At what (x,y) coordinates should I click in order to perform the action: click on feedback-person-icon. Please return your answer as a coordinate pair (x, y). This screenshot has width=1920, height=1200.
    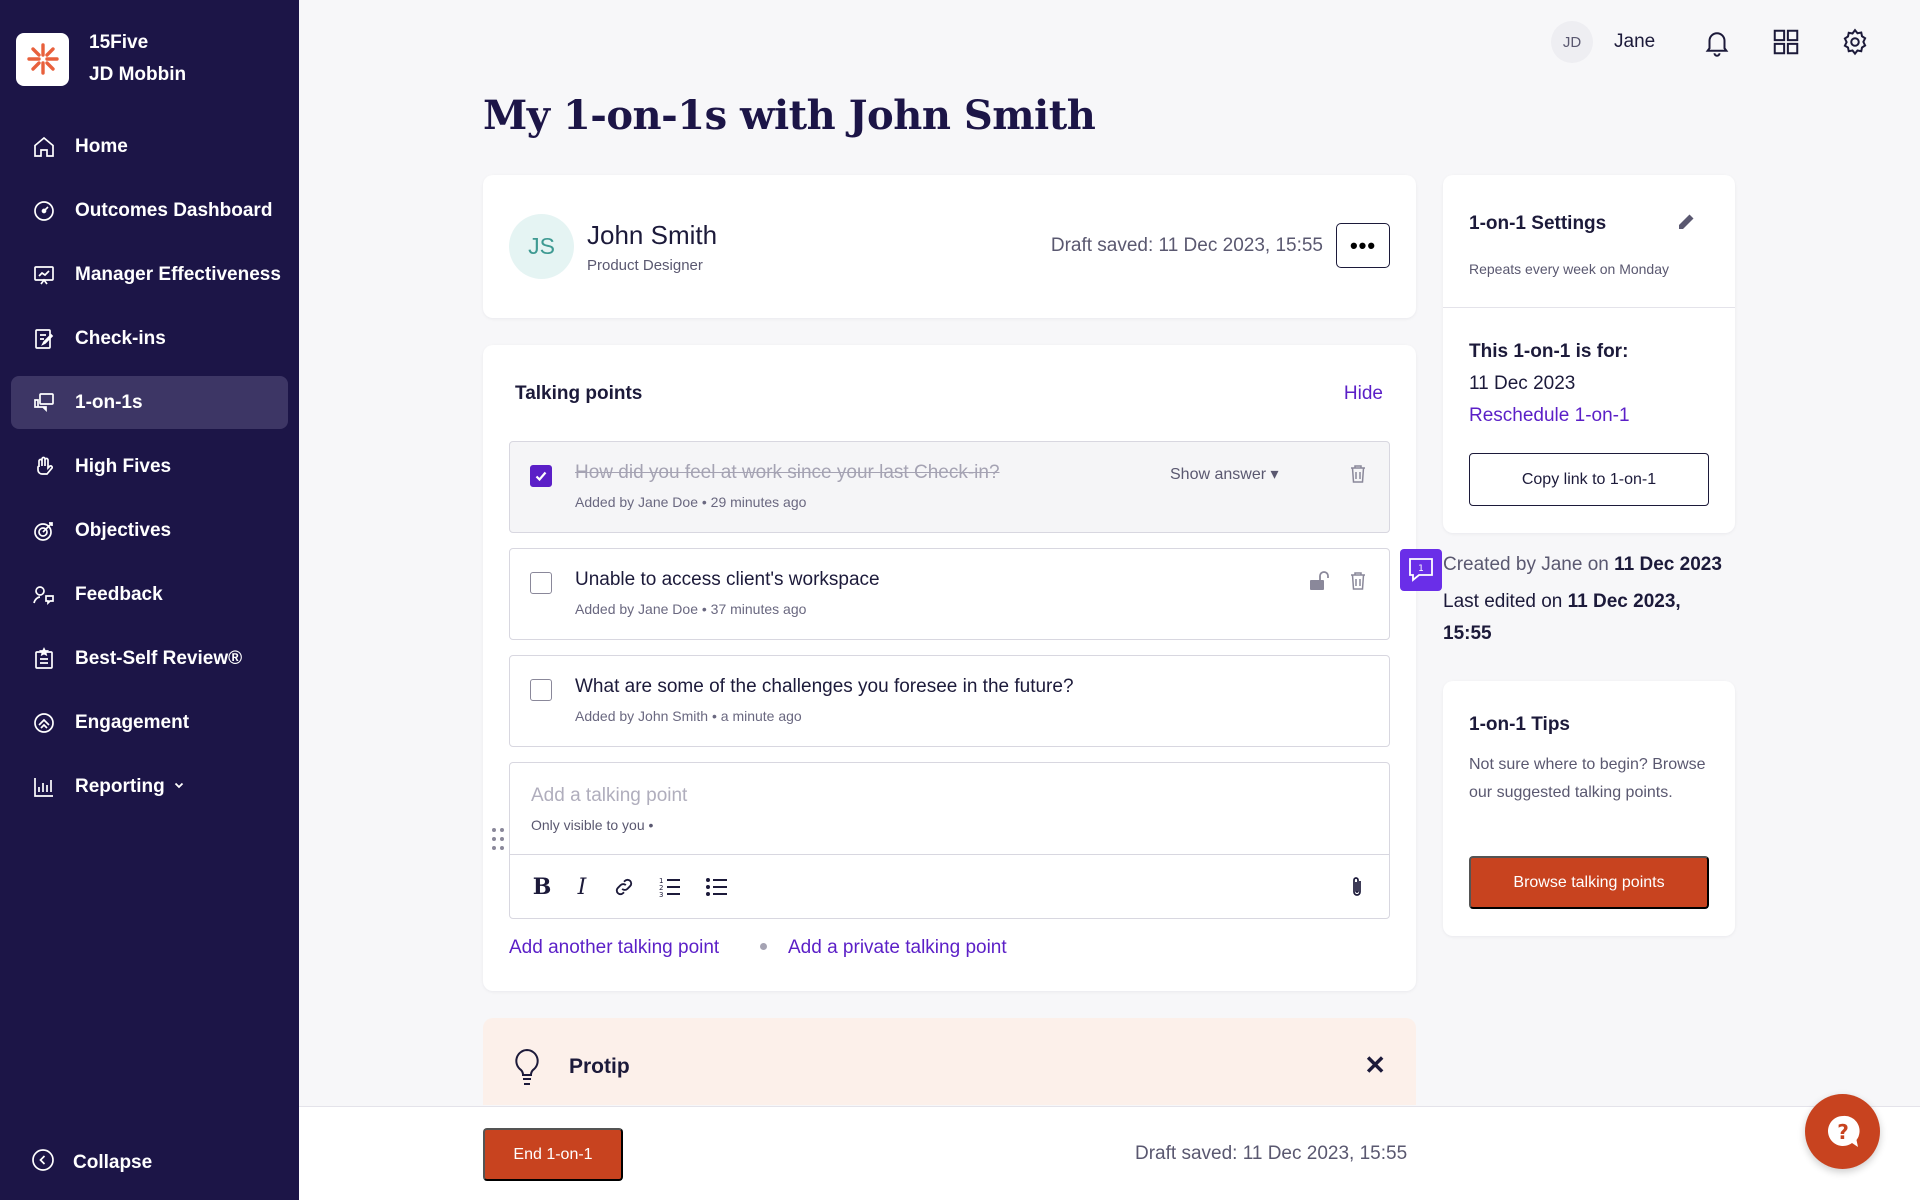
    Looking at the image, I should click on (44, 595).